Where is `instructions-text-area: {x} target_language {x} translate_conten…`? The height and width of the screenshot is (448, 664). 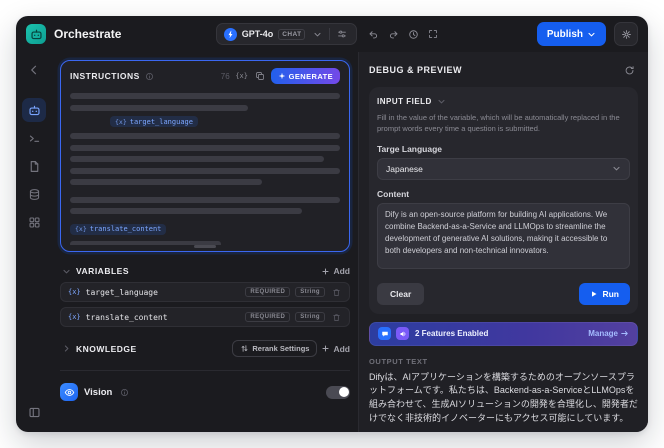
instructions-text-area: {x} target_language {x} translate_conten… is located at coordinates (205, 164).